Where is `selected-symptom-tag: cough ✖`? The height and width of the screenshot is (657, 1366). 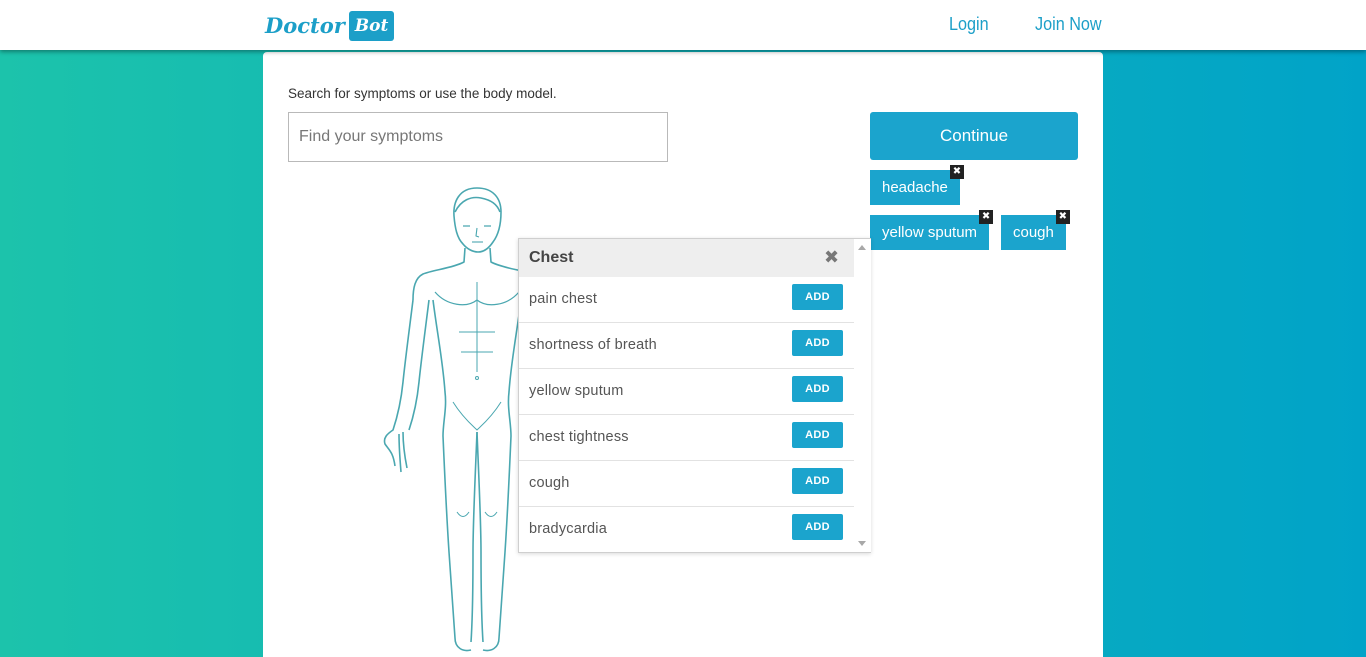
selected-symptom-tag: cough ✖ is located at coordinates (1035, 230).